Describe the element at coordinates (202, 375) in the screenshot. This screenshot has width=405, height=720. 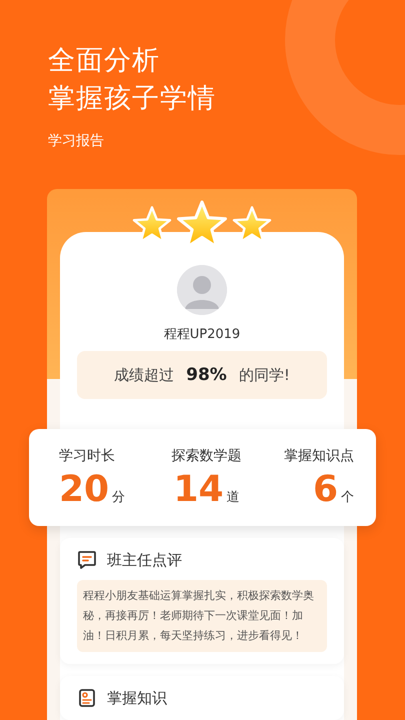
I see `rank-summary: 成绩超过 98% 的同学!` at that location.